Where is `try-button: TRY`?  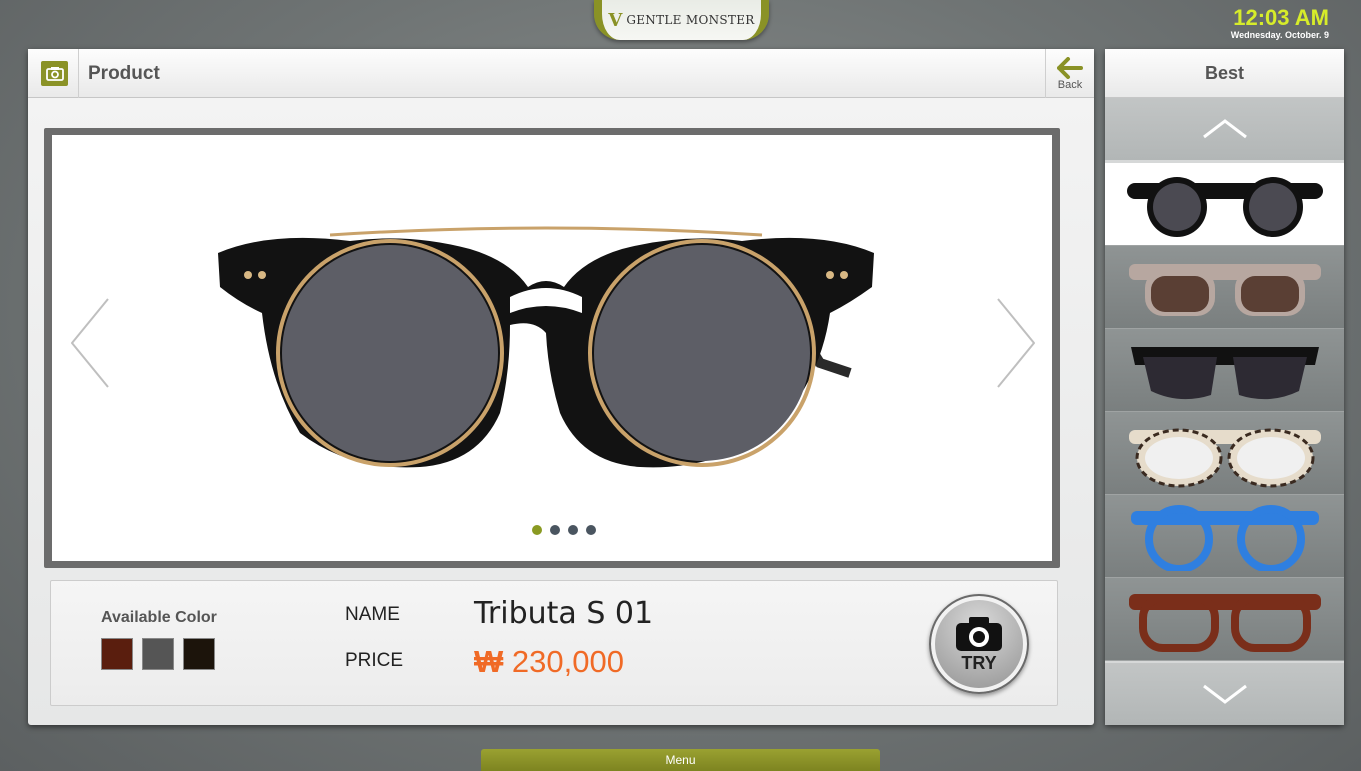
try-button: TRY is located at coordinates (979, 644).